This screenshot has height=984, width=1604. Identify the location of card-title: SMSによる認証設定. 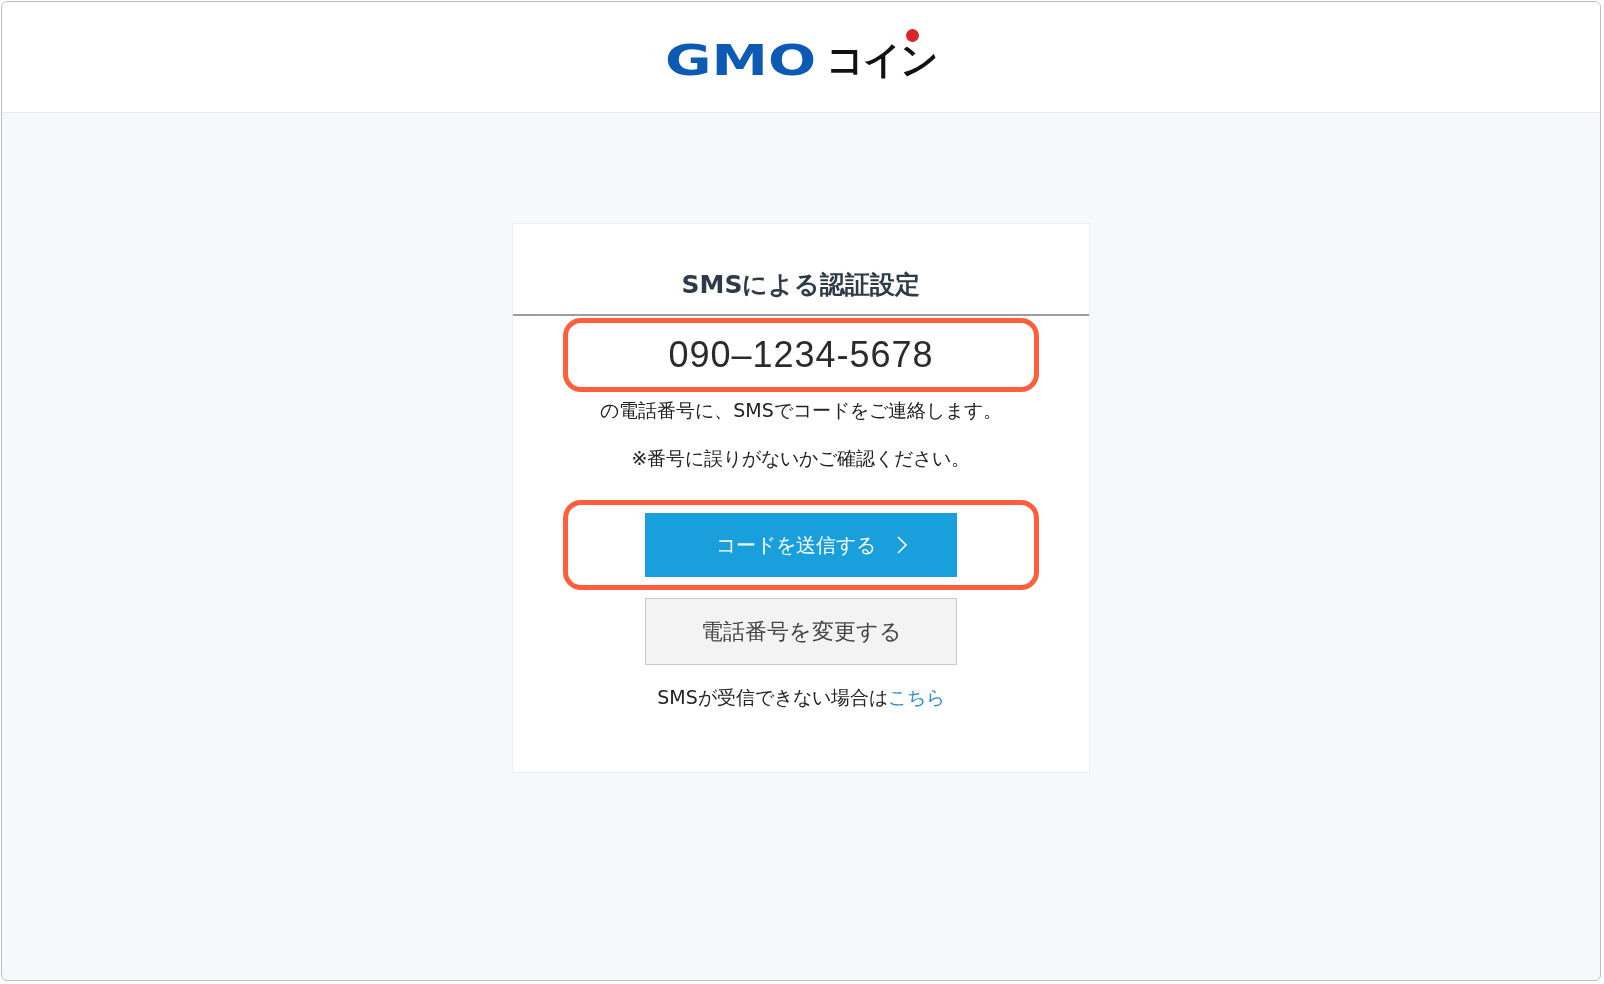
(801, 285).